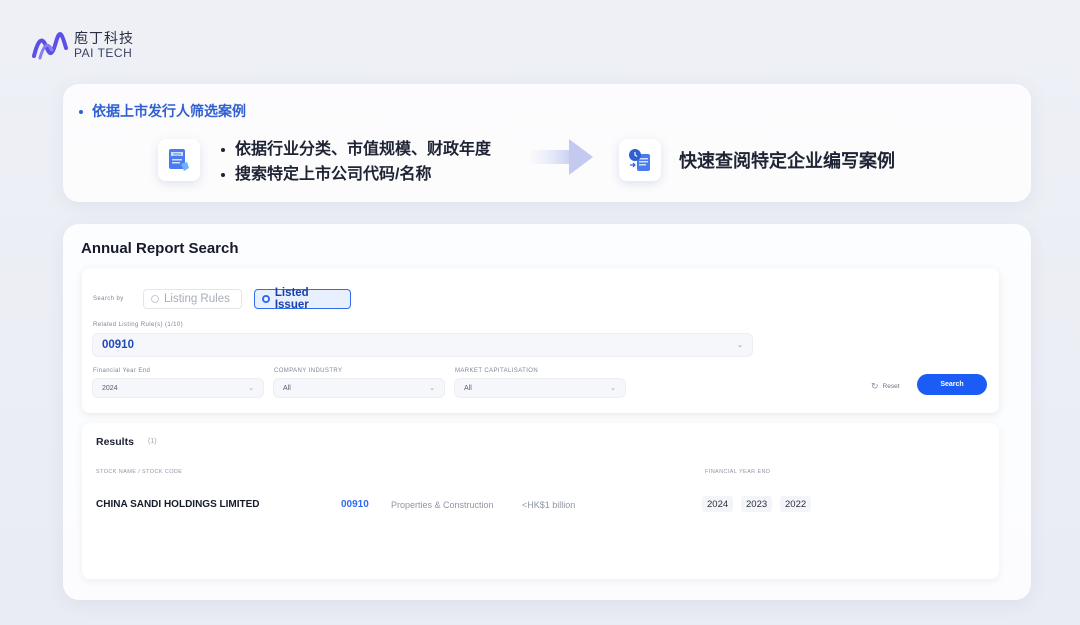 The image size is (1080, 625). I want to click on stock-code-link: 00910, so click(355, 504).